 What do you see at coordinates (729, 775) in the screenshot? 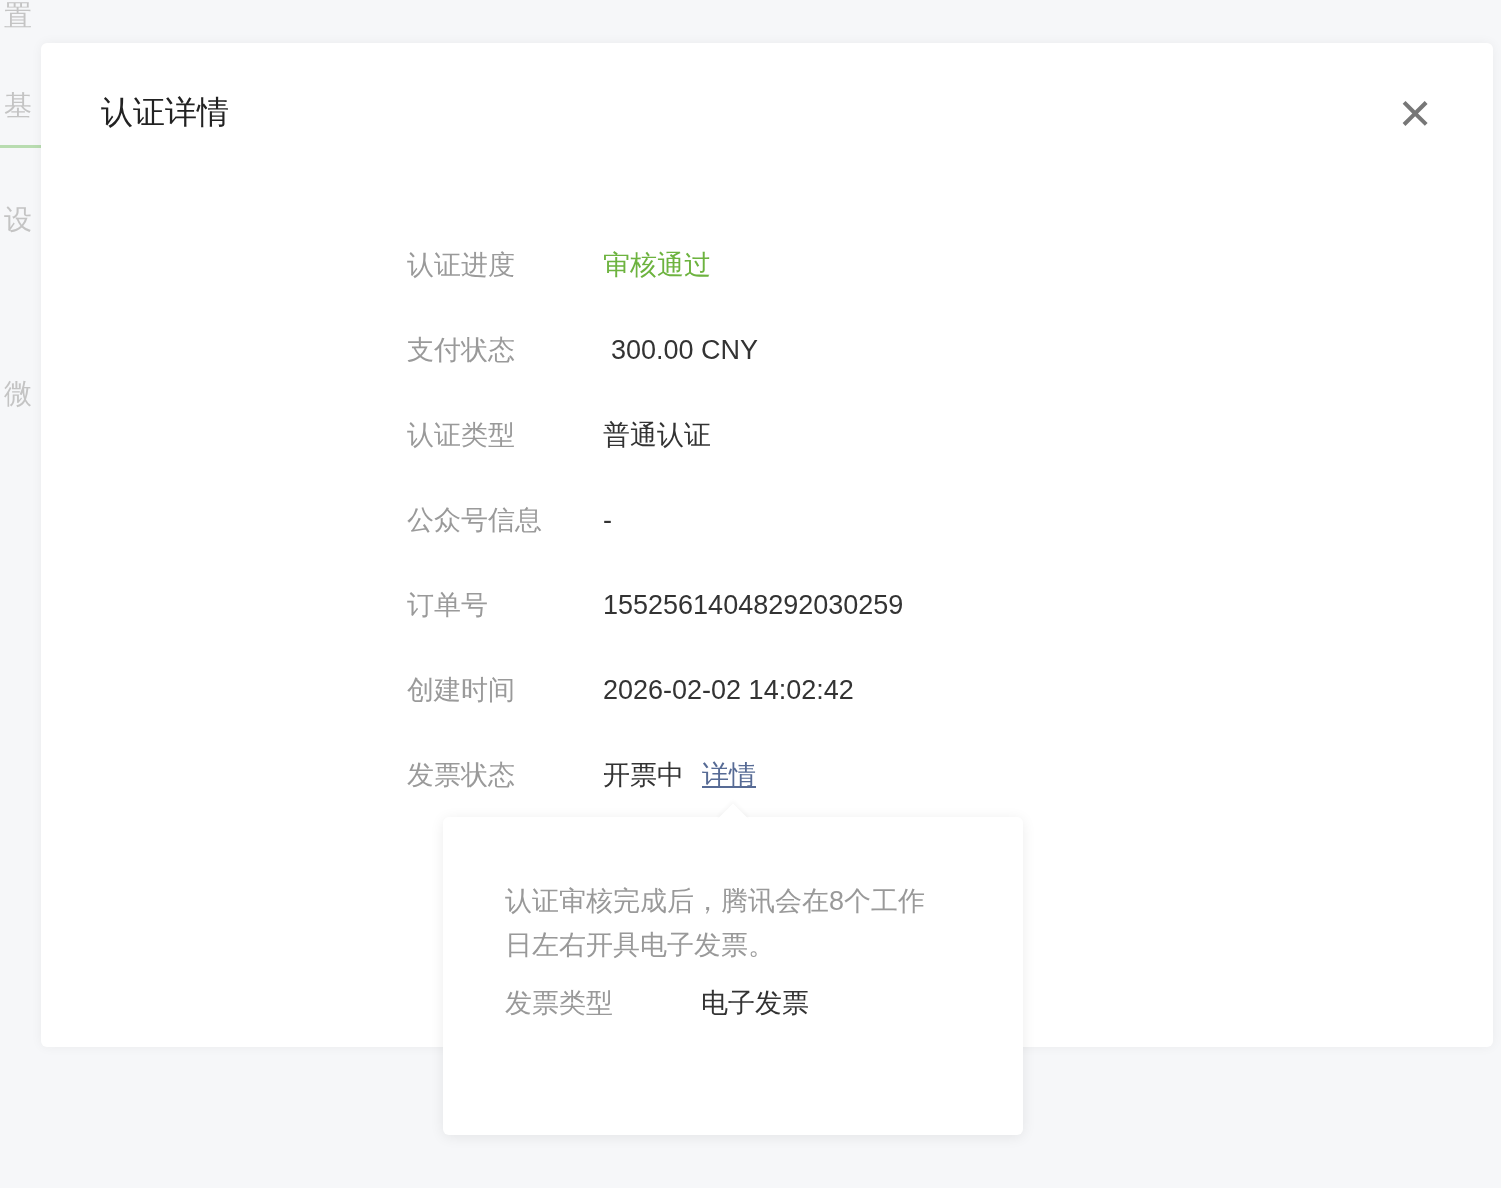
I see `details-link: 详情` at bounding box center [729, 775].